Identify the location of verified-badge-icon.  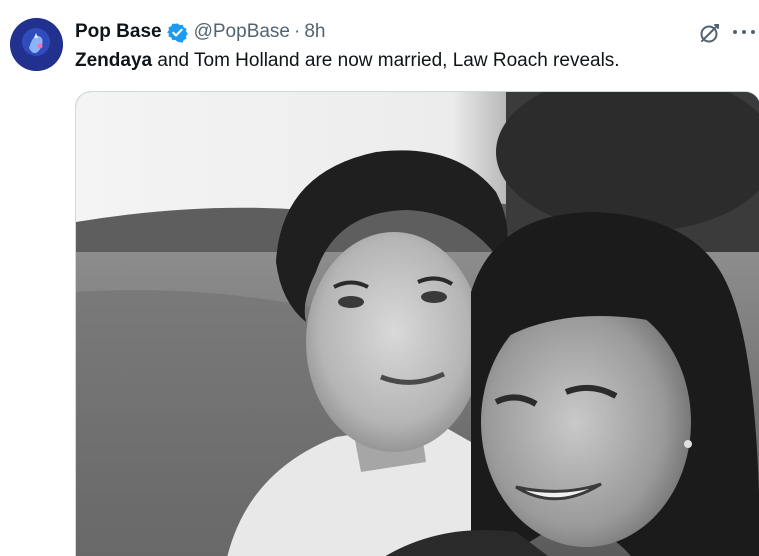
(177, 32).